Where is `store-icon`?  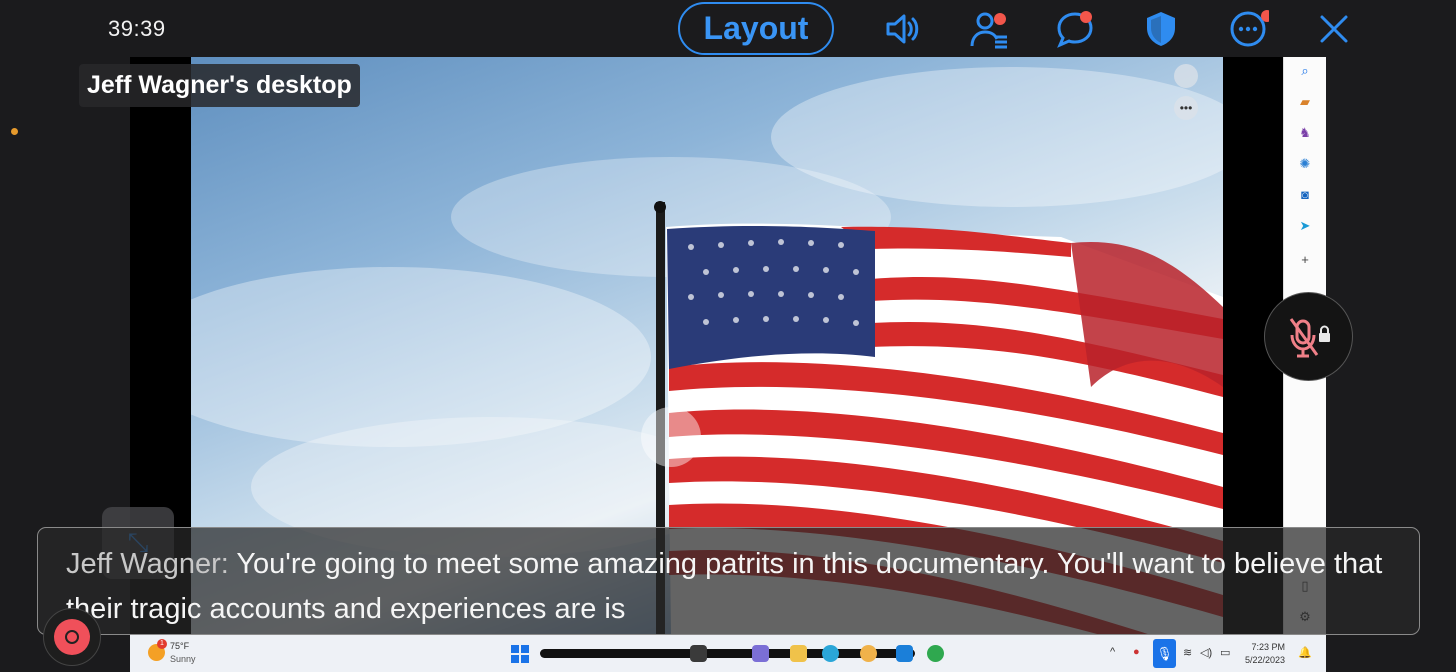 store-icon is located at coordinates (904, 653).